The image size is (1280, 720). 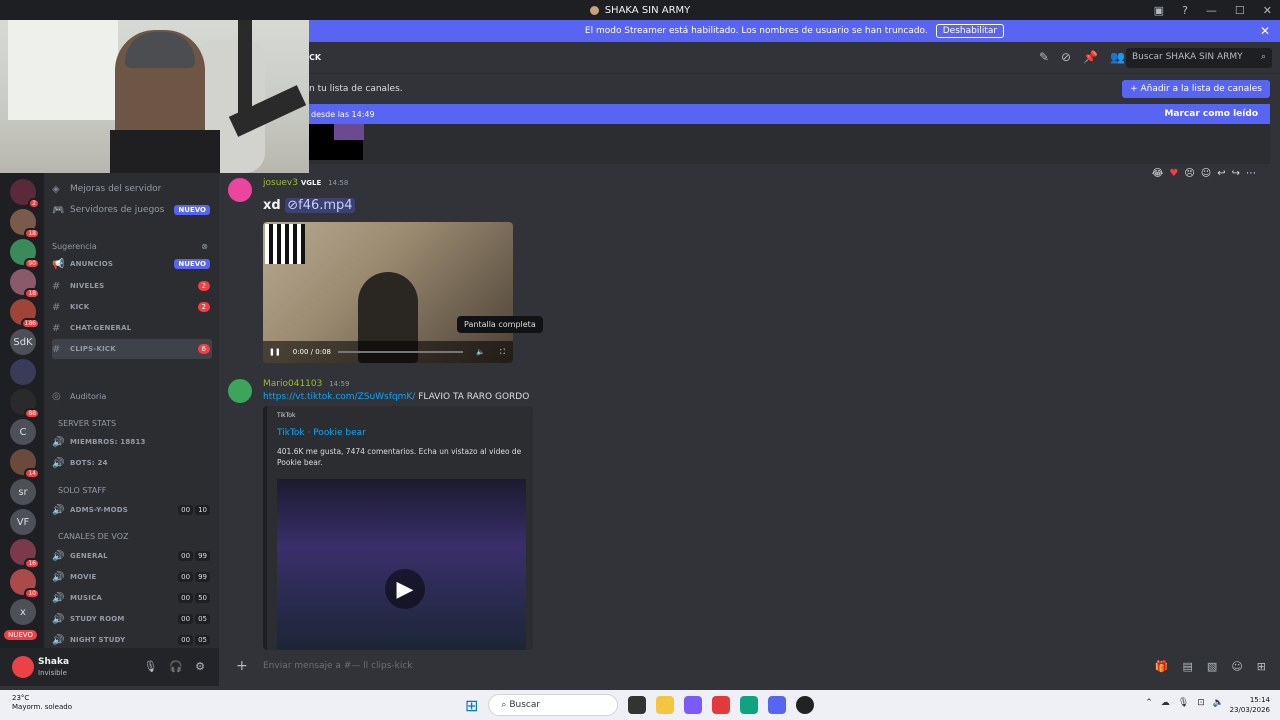 I want to click on guild-icon: 16, so click(x=25, y=554).